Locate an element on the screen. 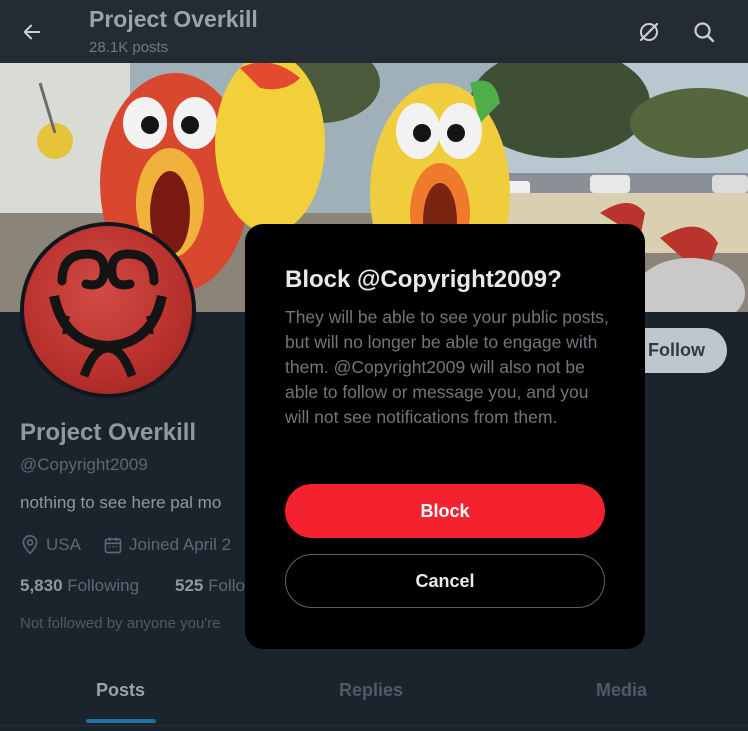 This screenshot has width=748, height=731. search-icon is located at coordinates (704, 32).